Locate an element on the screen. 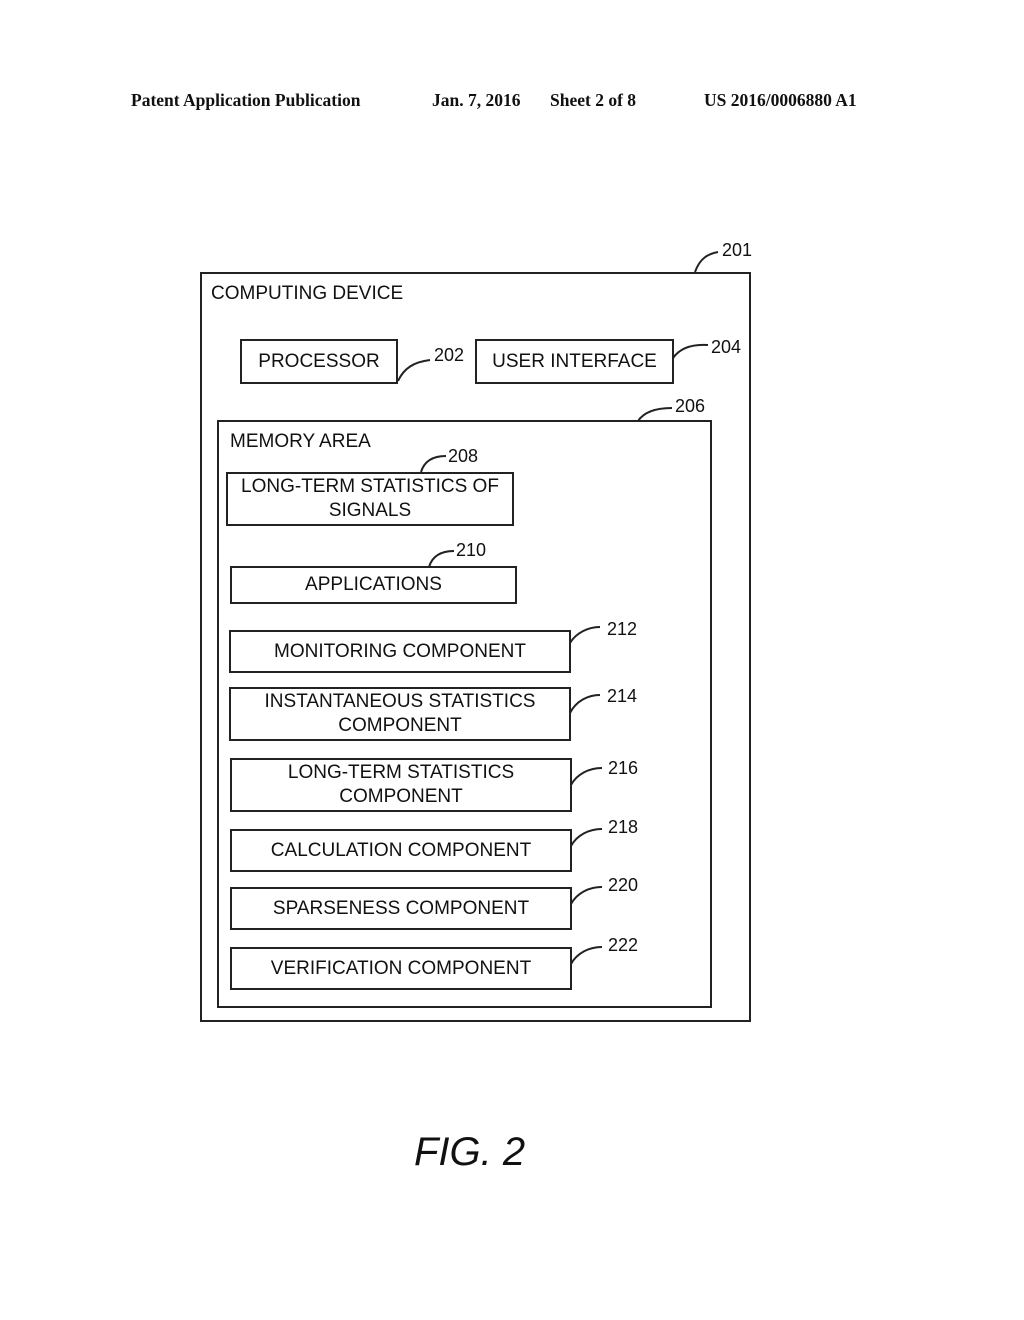 The height and width of the screenshot is (1320, 1024). ref-218: 218 is located at coordinates (623, 827).